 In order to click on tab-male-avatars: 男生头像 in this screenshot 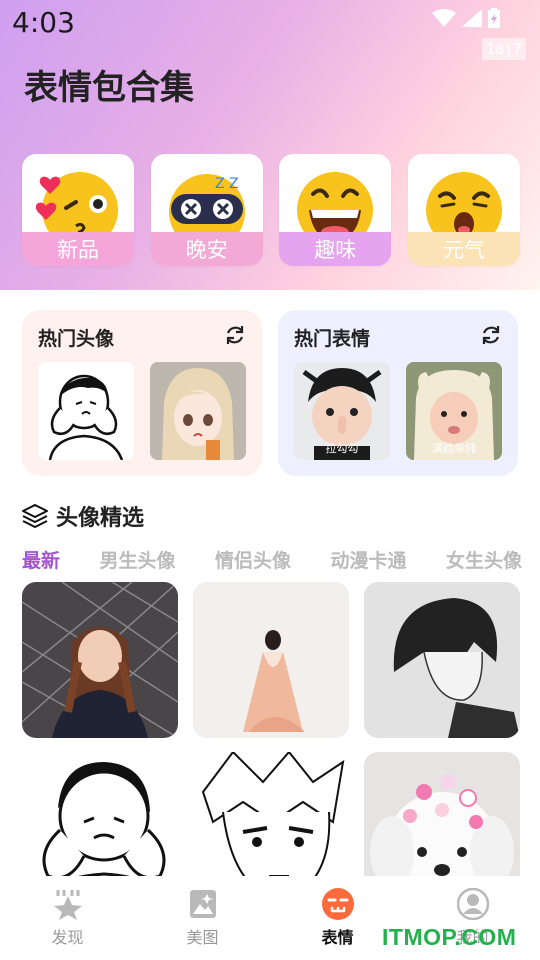, I will do `click(137, 559)`.